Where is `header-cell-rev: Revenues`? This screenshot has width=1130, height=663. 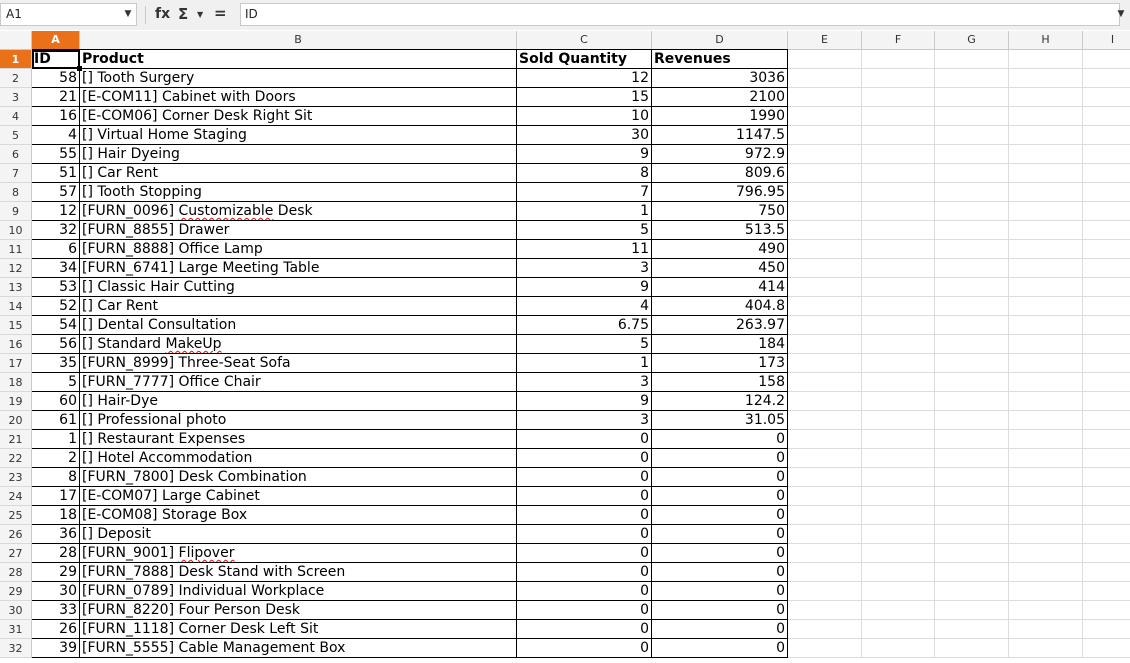
header-cell-rev: Revenues is located at coordinates (720, 59).